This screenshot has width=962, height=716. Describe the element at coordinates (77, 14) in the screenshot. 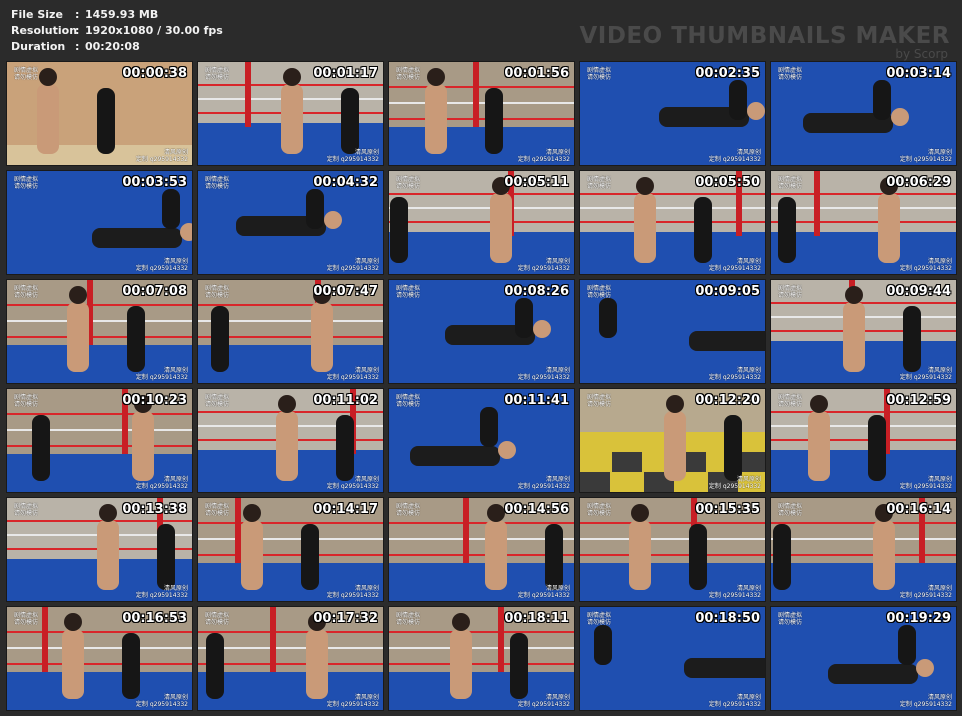

I see `file-size-colon: :` at that location.